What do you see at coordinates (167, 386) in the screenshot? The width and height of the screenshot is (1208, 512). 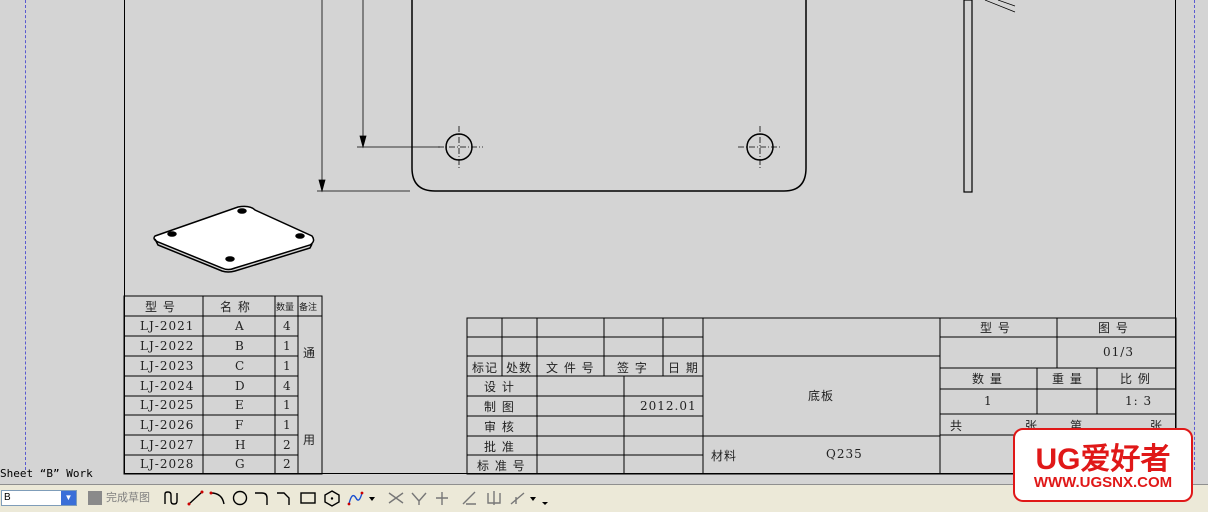 I see `row-model: LJ-2024` at bounding box center [167, 386].